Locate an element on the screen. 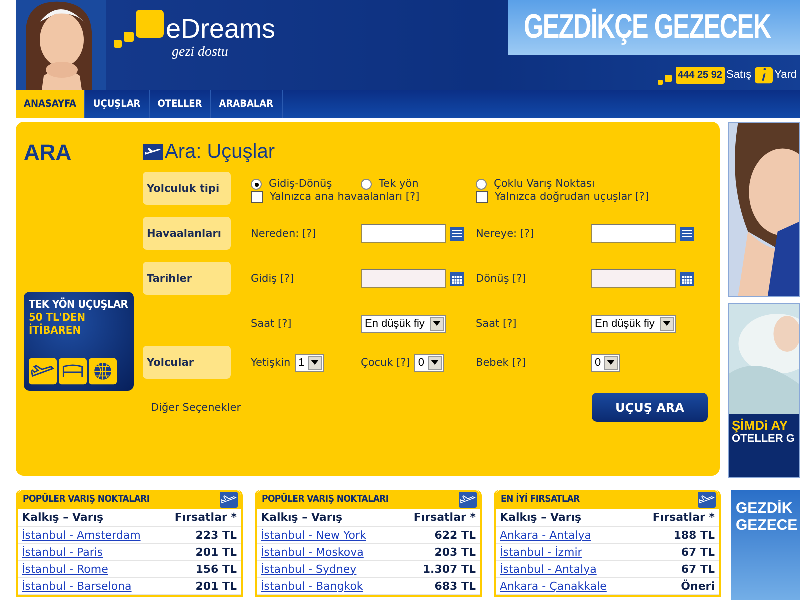 This screenshot has width=800, height=600. route-link: İstanbul - Bangkok is located at coordinates (312, 586).